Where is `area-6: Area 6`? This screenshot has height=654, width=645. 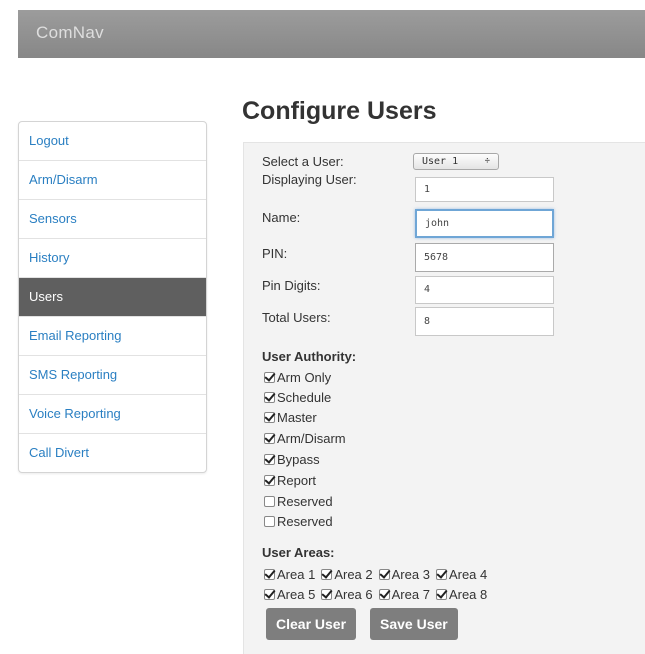 area-6: Area 6 is located at coordinates (347, 595).